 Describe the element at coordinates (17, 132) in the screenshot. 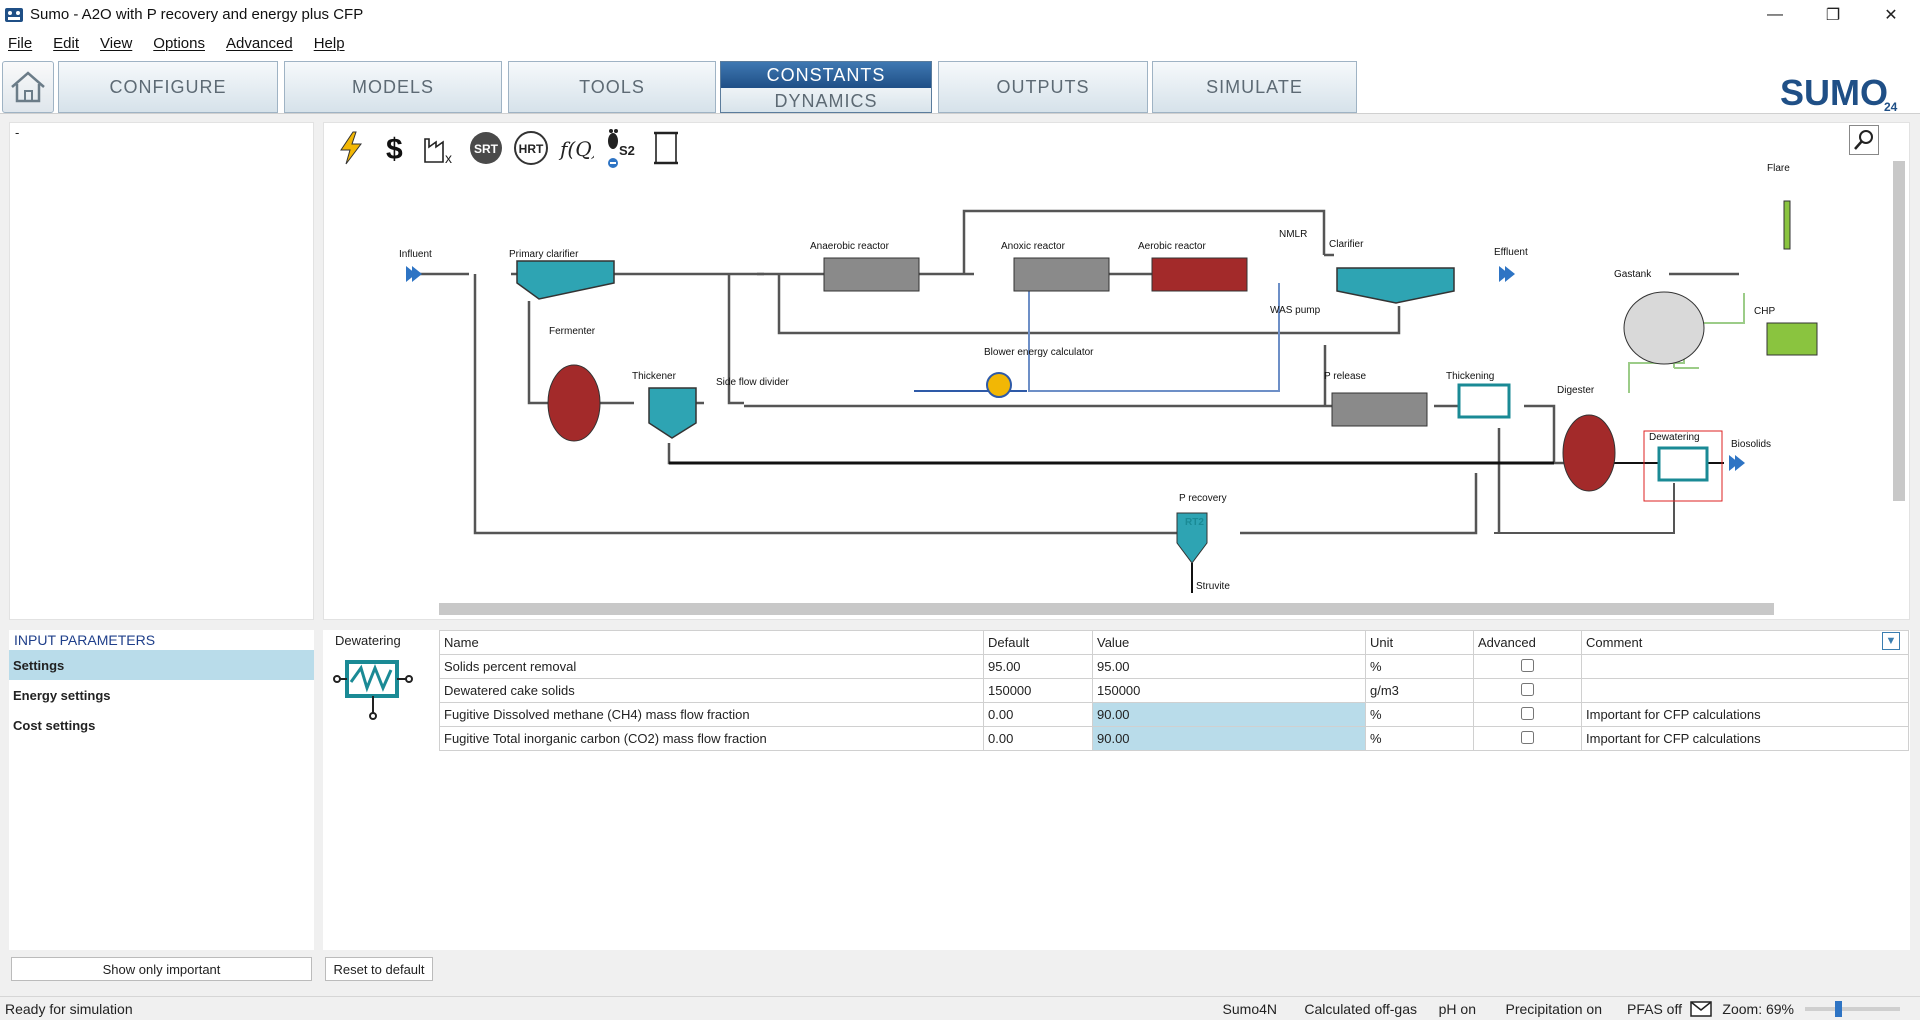

I see `tree-placeholder: -` at that location.